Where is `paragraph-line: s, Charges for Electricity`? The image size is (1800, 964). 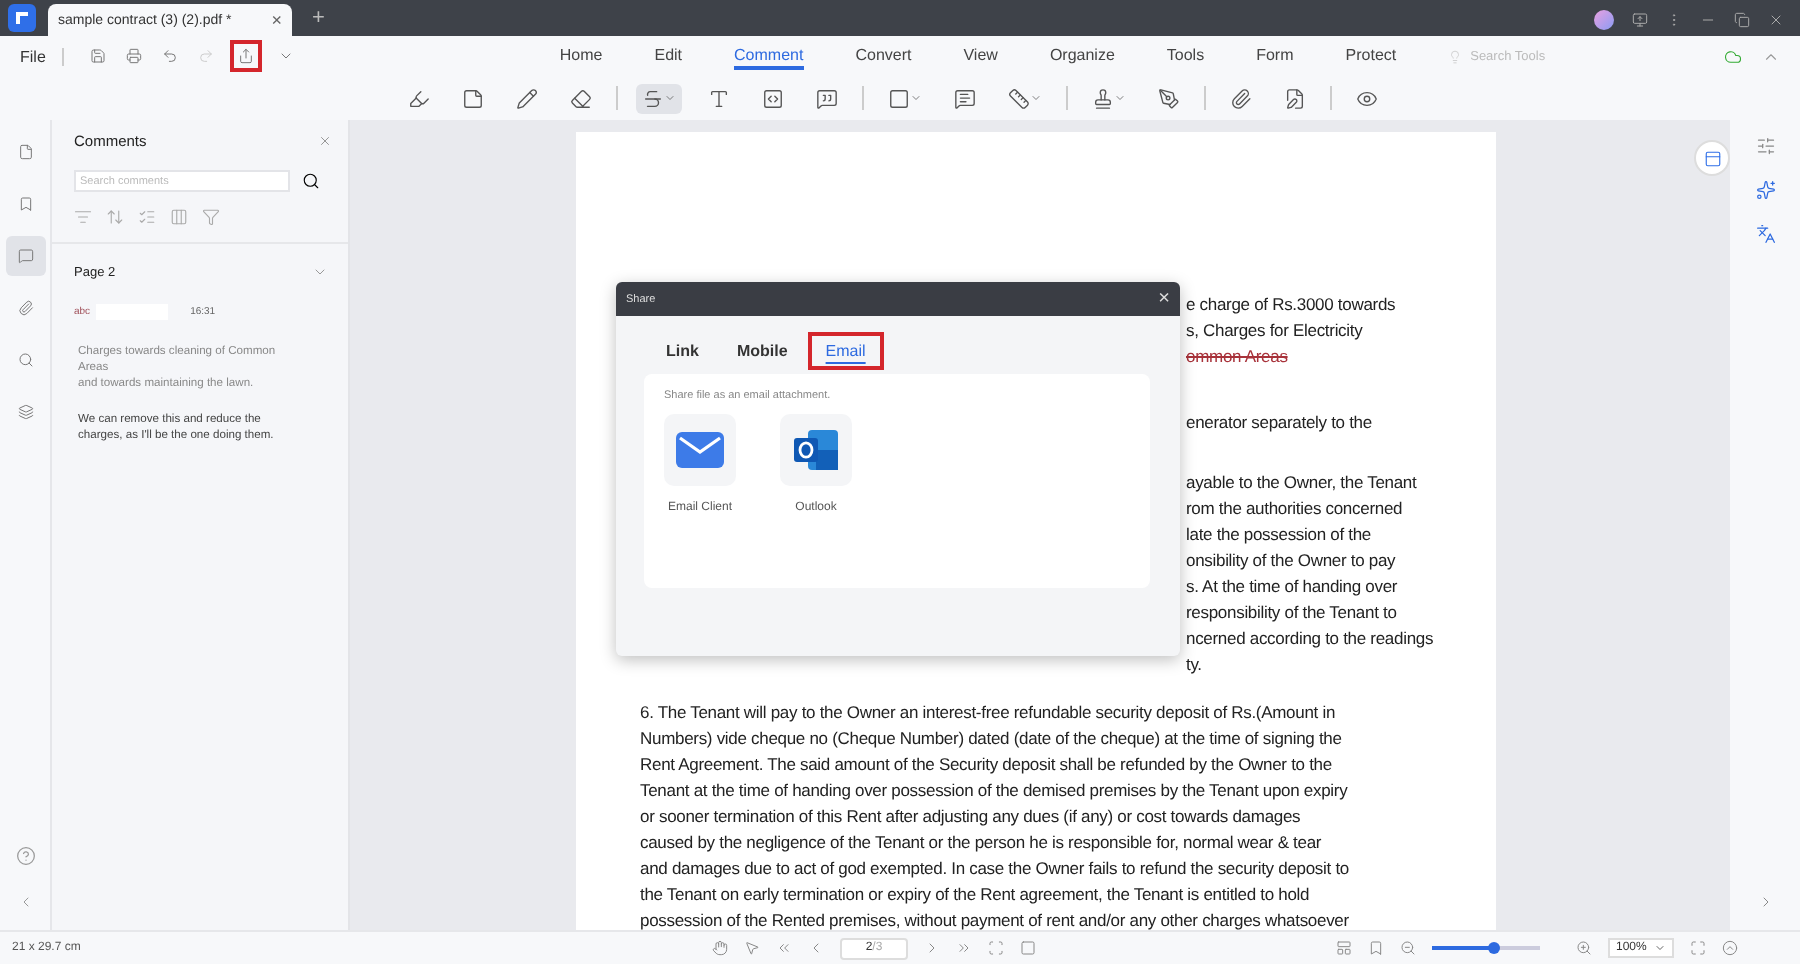 paragraph-line: s, Charges for Electricity is located at coordinates (1275, 331).